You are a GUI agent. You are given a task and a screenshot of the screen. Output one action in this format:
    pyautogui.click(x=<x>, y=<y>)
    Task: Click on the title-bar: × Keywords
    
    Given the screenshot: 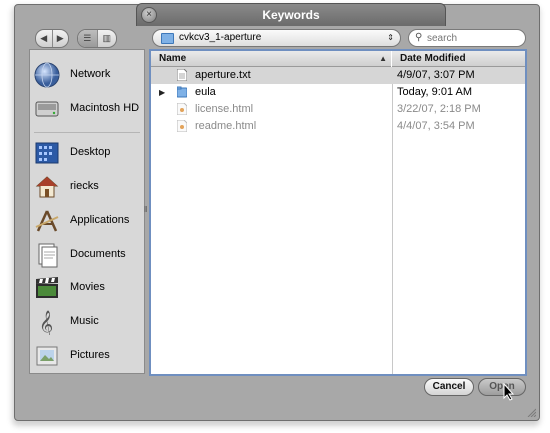 What is the action you would take?
    pyautogui.click(x=291, y=14)
    